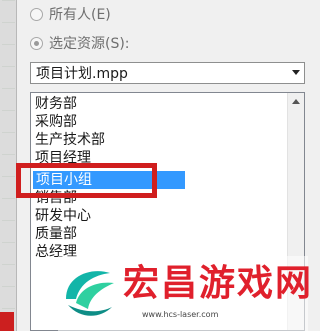 Image resolution: width=320 pixels, height=331 pixels. What do you see at coordinates (56, 122) in the screenshot?
I see `list-item: 采购部` at bounding box center [56, 122].